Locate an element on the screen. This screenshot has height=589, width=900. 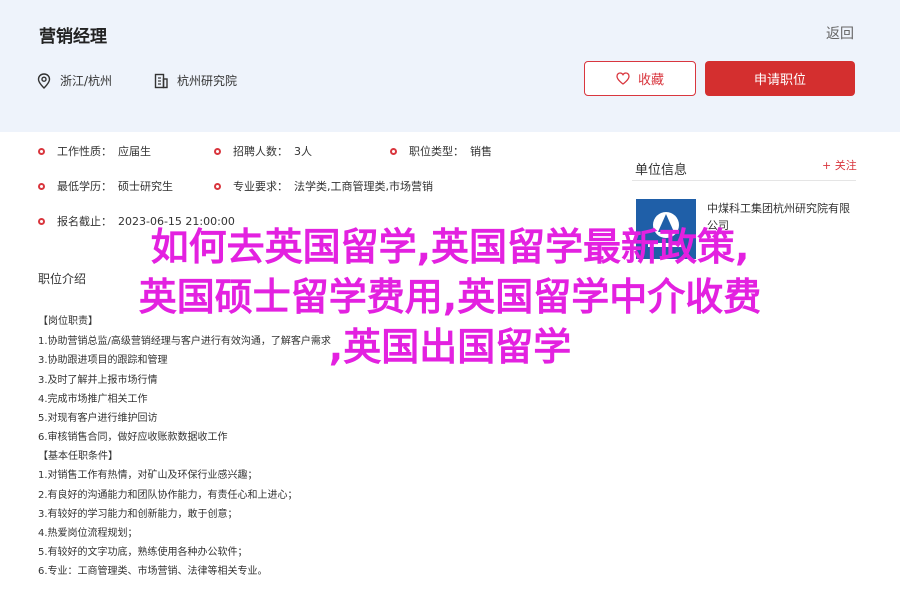
favorite-label: 收藏 is located at coordinates (650, 80).